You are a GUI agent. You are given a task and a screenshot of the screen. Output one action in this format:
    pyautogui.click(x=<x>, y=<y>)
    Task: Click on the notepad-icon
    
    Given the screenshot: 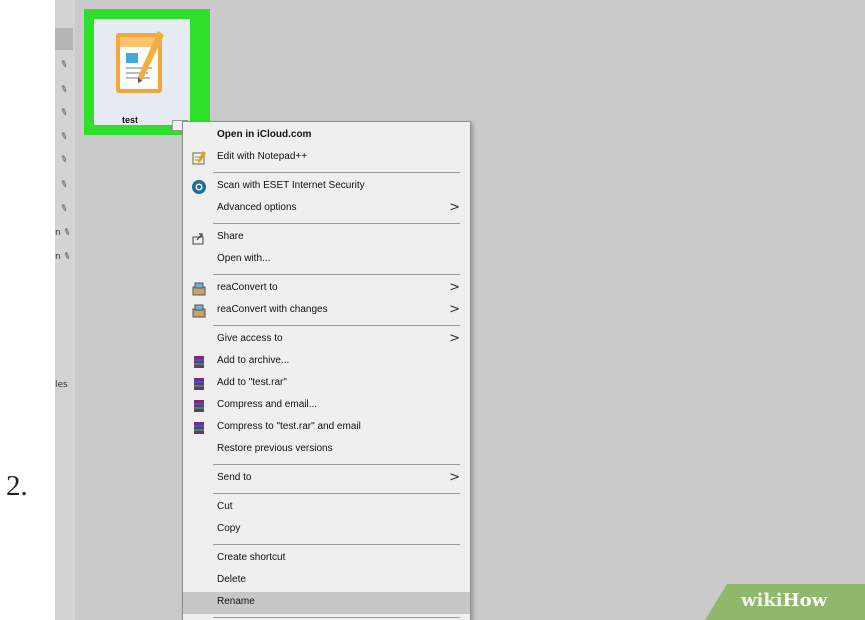 What is the action you would take?
    pyautogui.click(x=199, y=158)
    